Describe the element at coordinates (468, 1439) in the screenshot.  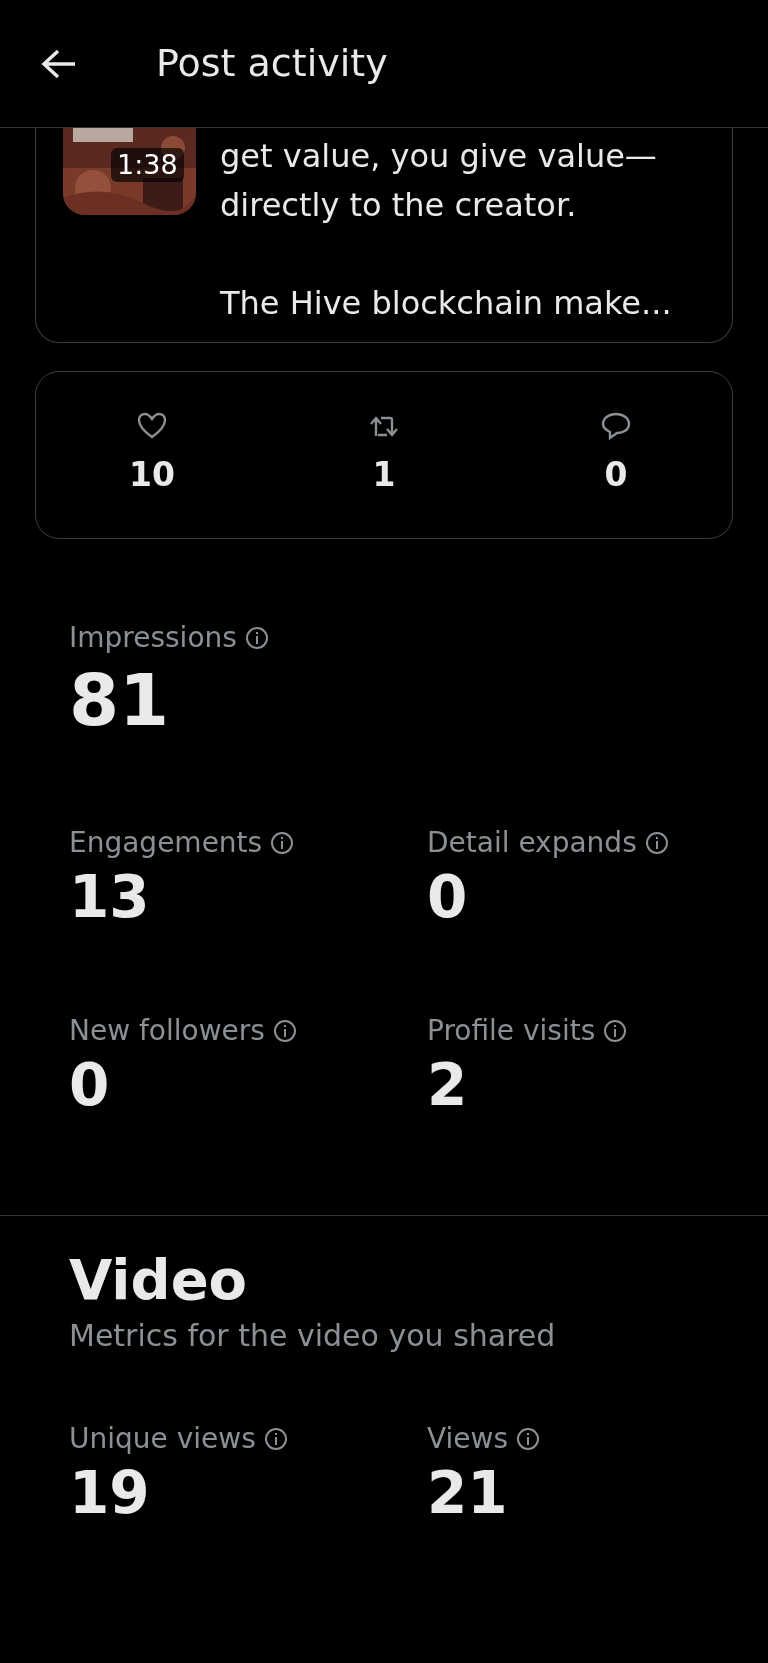
I see `metric-label: Views` at that location.